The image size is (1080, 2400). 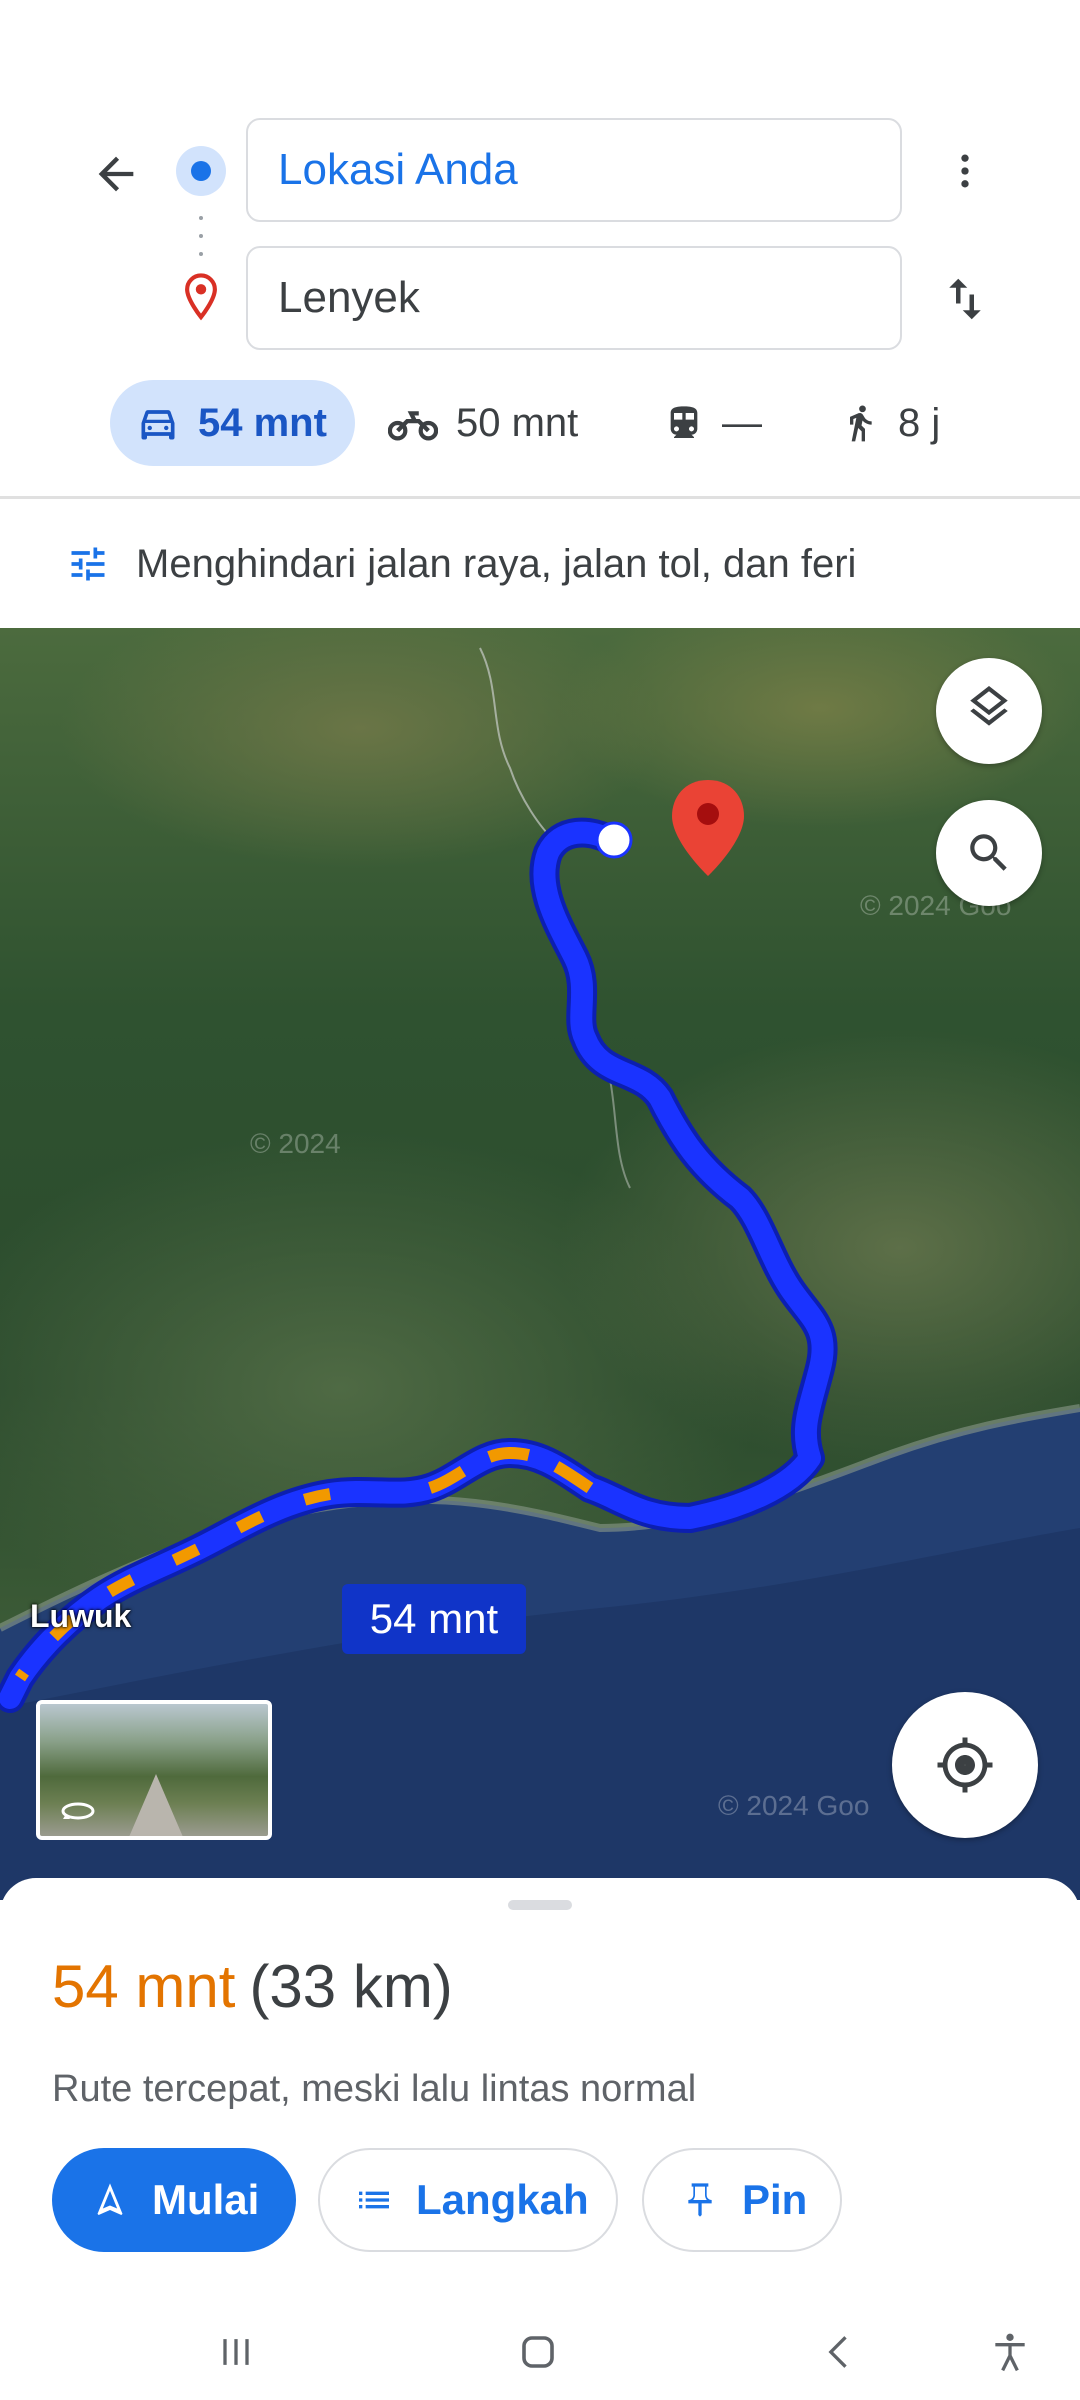 What do you see at coordinates (158, 423) in the screenshot?
I see `car-icon` at bounding box center [158, 423].